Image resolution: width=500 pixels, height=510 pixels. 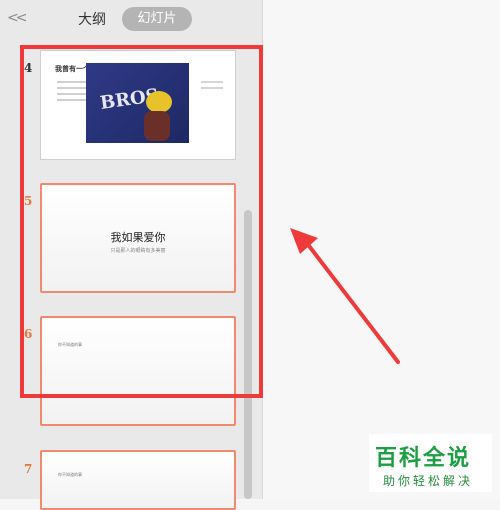 I want to click on watermark-subtitle: 助你轻松解决, so click(x=428, y=481).